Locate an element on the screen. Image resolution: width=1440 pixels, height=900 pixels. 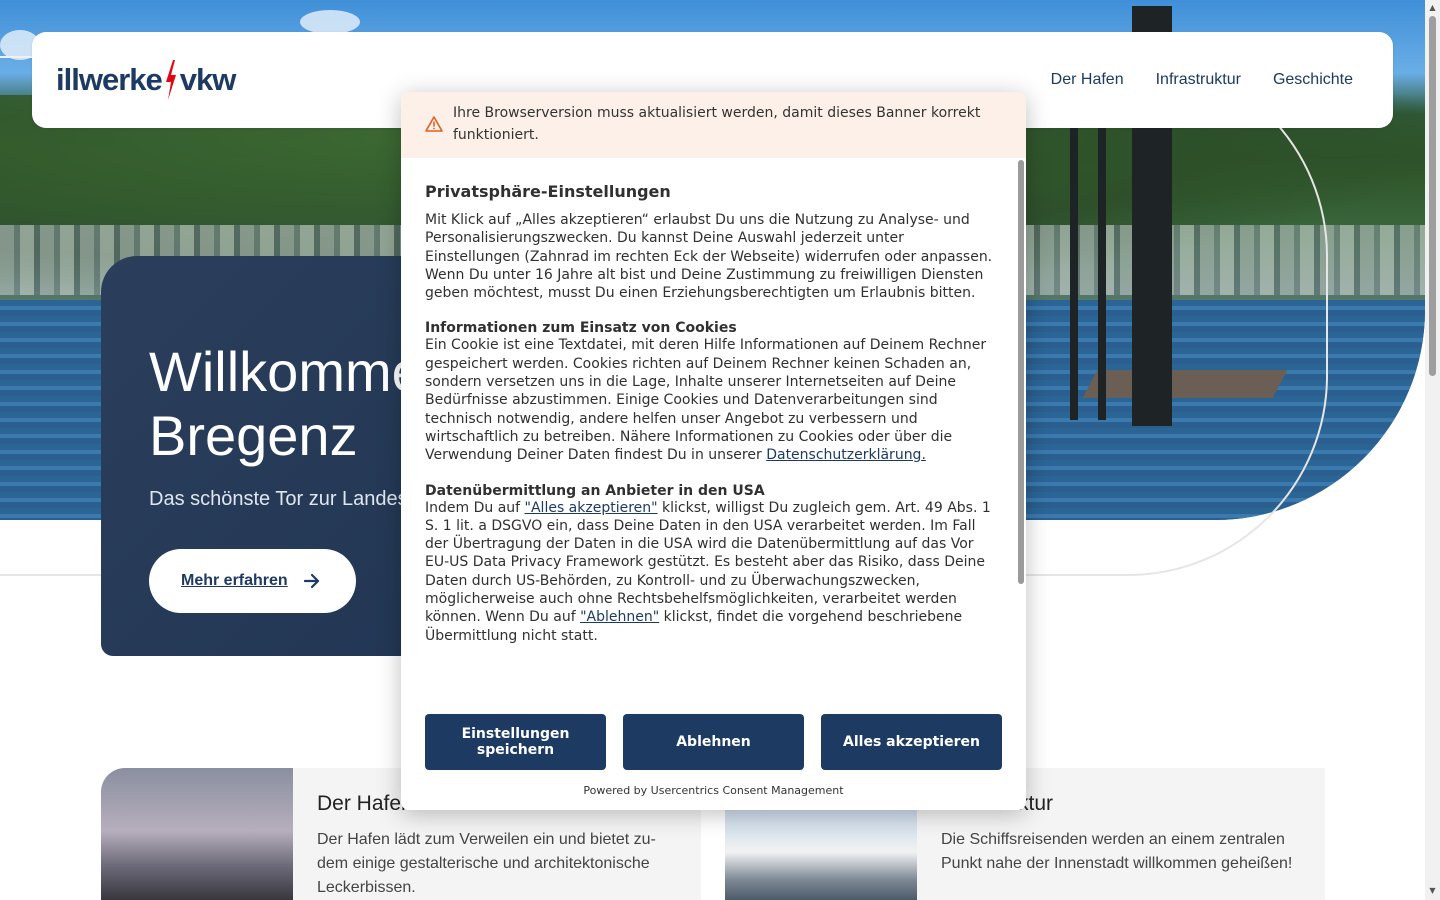
nav-der-hafen: Der Hafen is located at coordinates (1087, 80).